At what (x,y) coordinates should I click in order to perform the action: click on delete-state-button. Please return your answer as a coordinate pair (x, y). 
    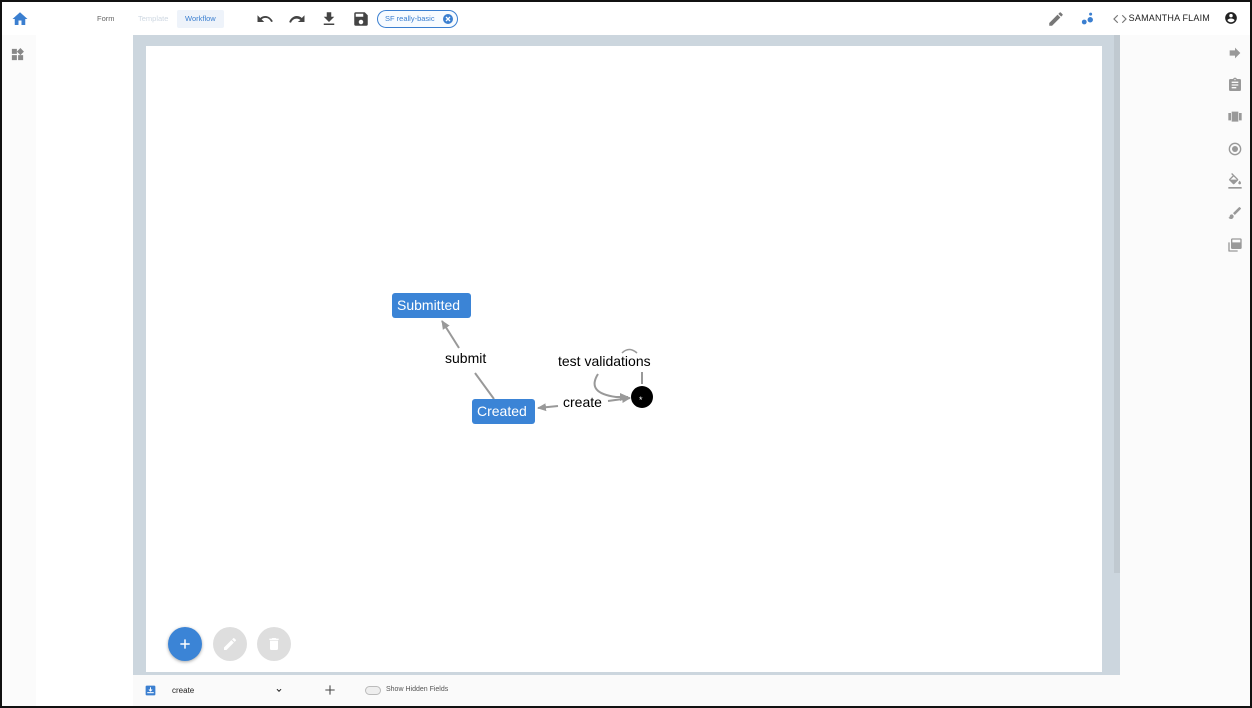
    Looking at the image, I should click on (274, 644).